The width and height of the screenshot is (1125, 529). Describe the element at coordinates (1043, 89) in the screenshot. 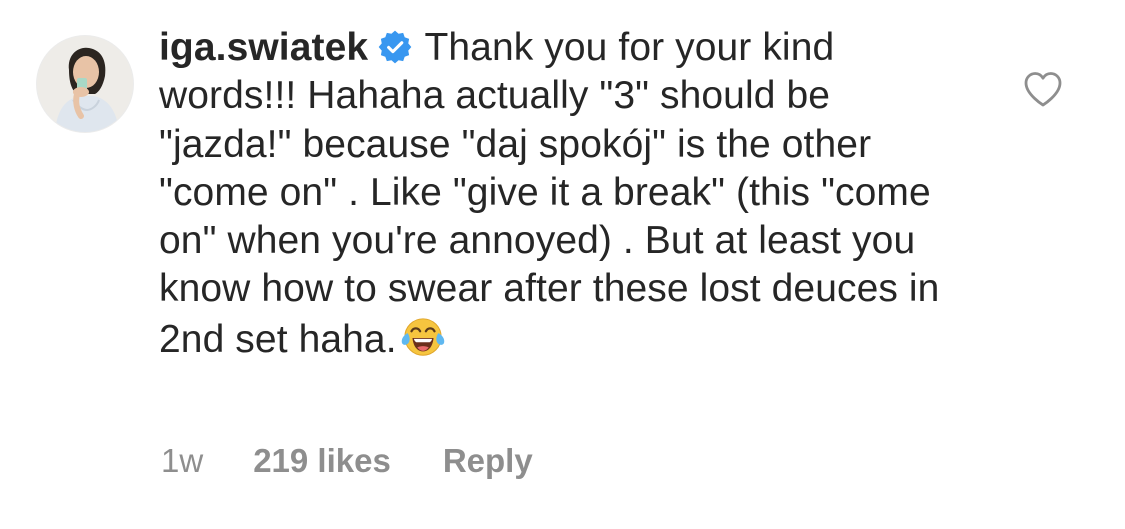

I see `heart-outline-icon` at that location.